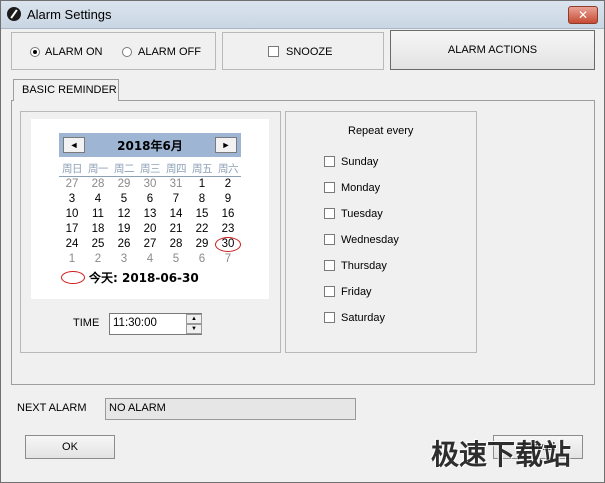 The height and width of the screenshot is (483, 605). I want to click on repeat-friday-label: Friday, so click(356, 292).